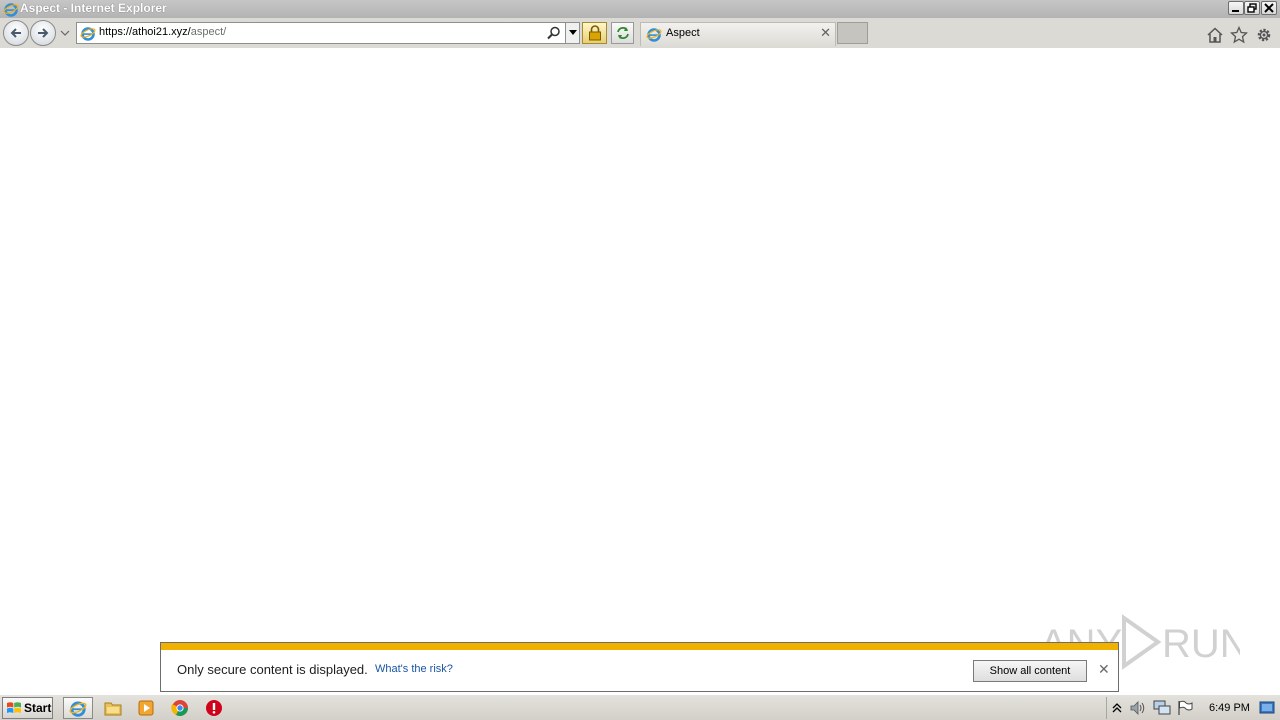 The image size is (1280, 720). What do you see at coordinates (1117, 707) in the screenshot?
I see `chevron-up-icon` at bounding box center [1117, 707].